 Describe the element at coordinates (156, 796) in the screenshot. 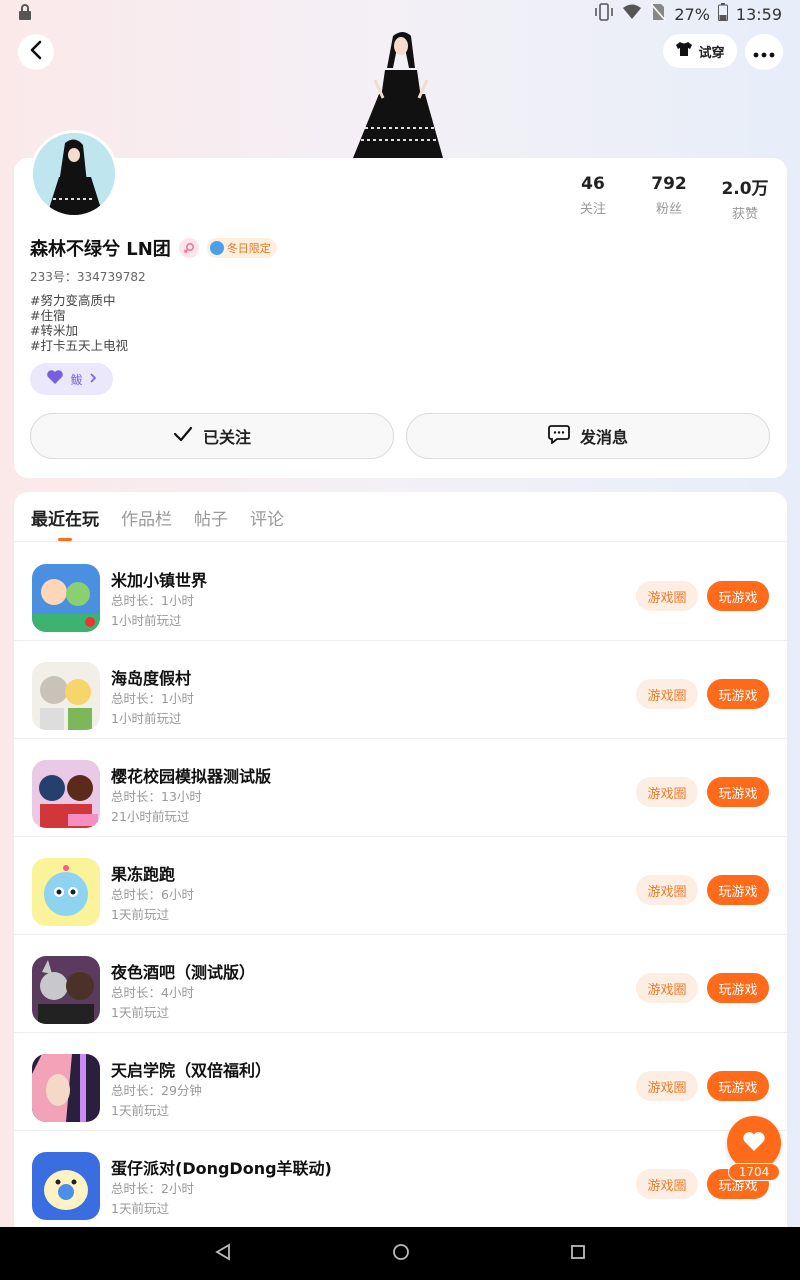

I see `game-duration: 总时长：13小时` at that location.